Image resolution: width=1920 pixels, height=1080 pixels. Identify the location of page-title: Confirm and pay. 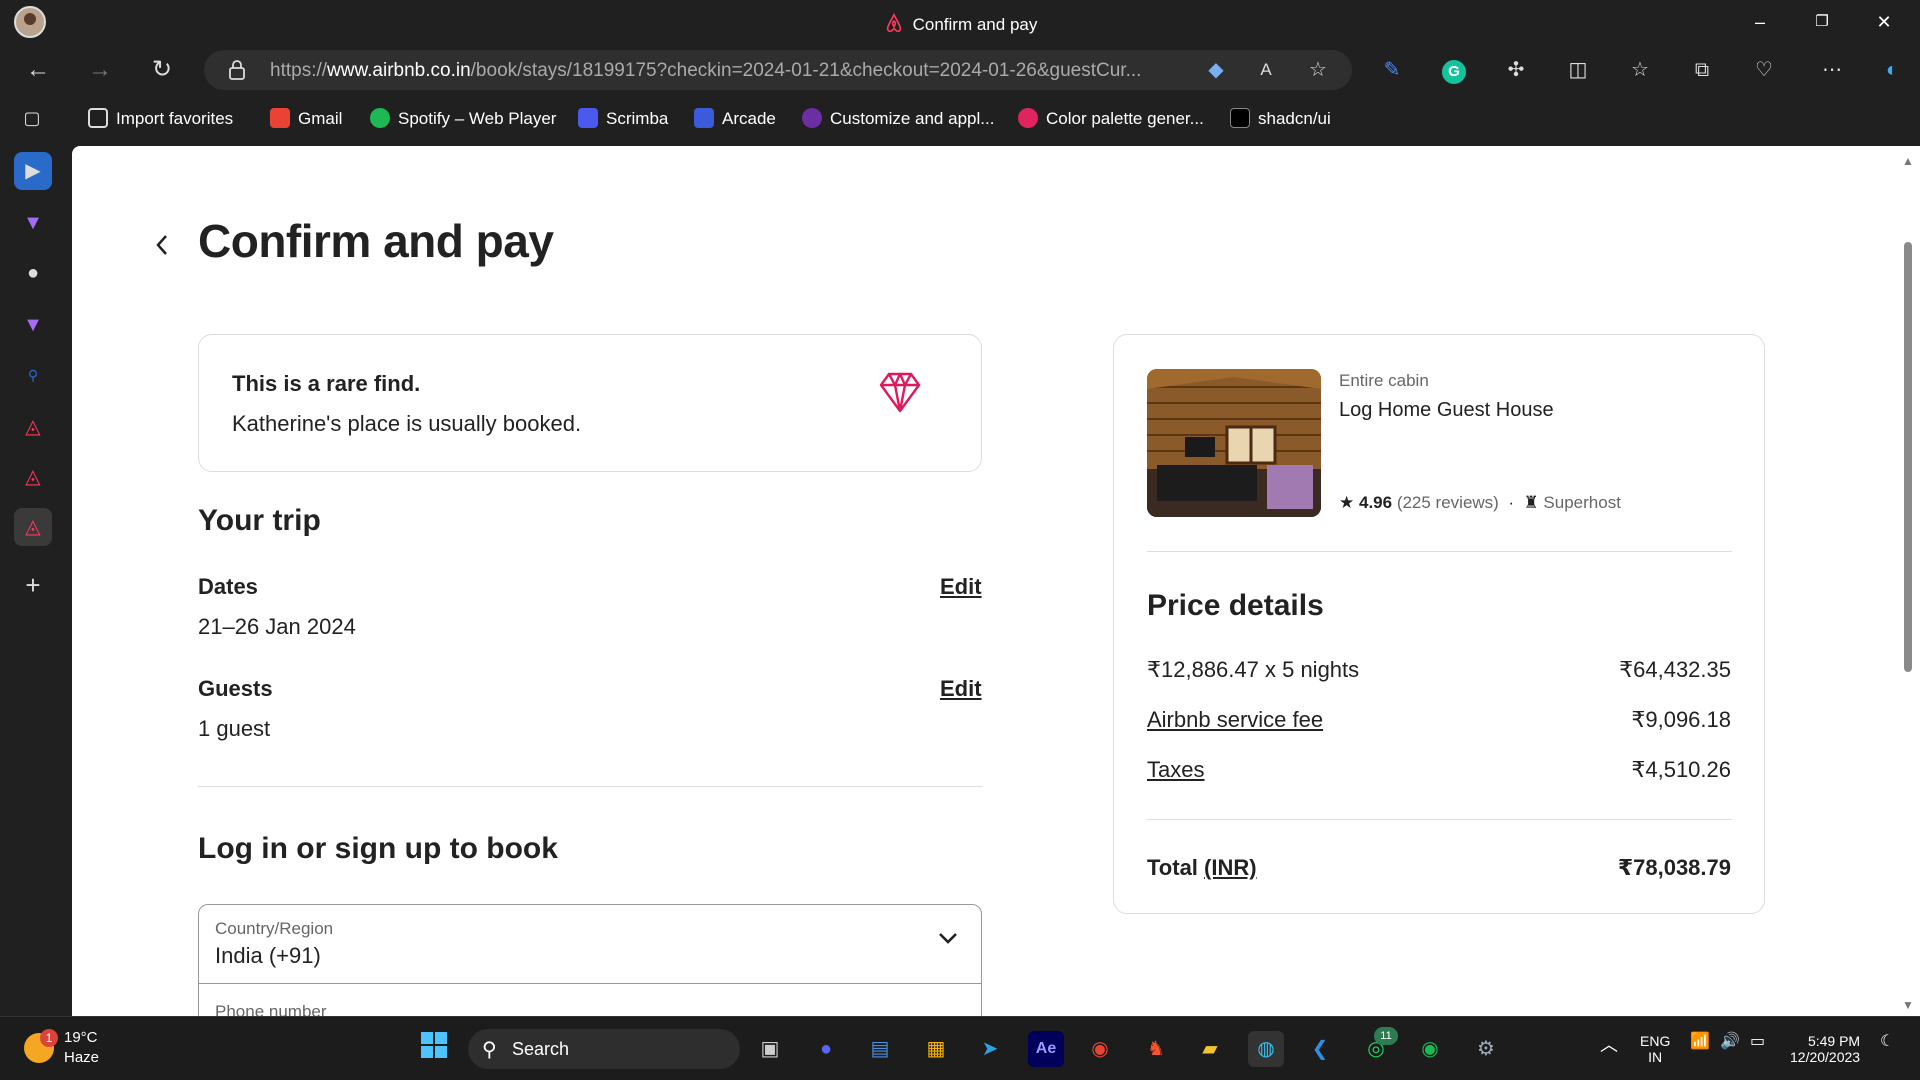
(376, 241).